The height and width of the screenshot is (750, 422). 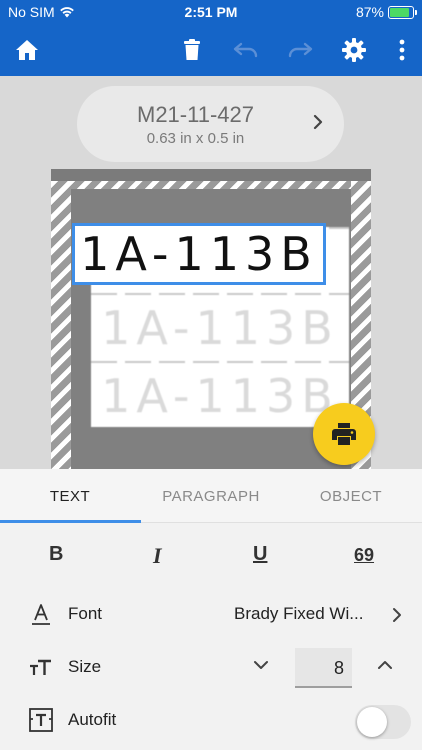 What do you see at coordinates (211, 721) in the screenshot?
I see `autofit-row: Autofit` at bounding box center [211, 721].